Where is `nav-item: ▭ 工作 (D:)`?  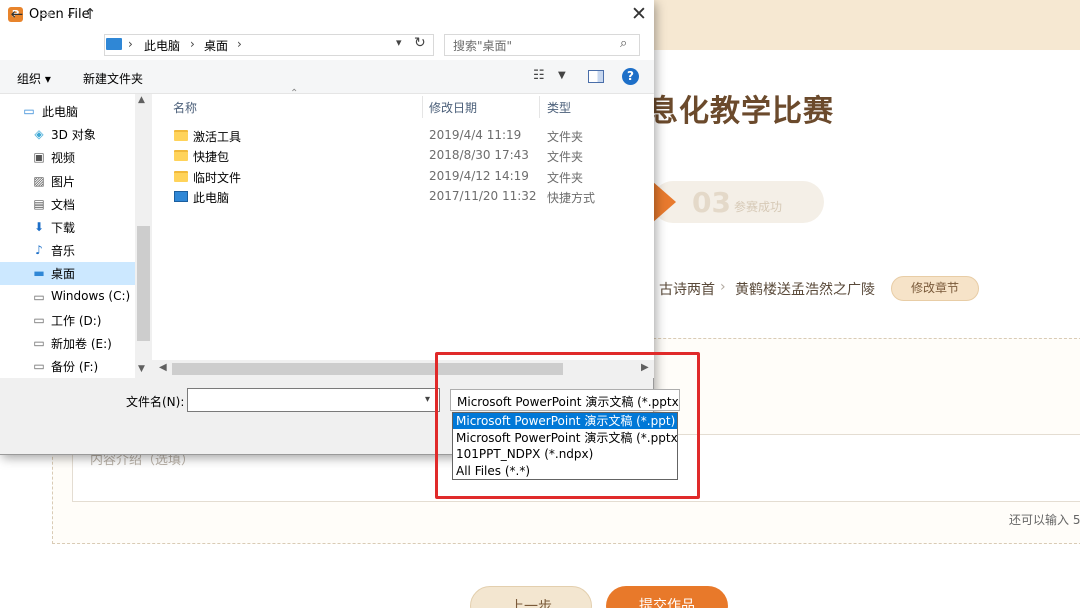
nav-item: ▭ 工作 (D:) is located at coordinates (67, 320).